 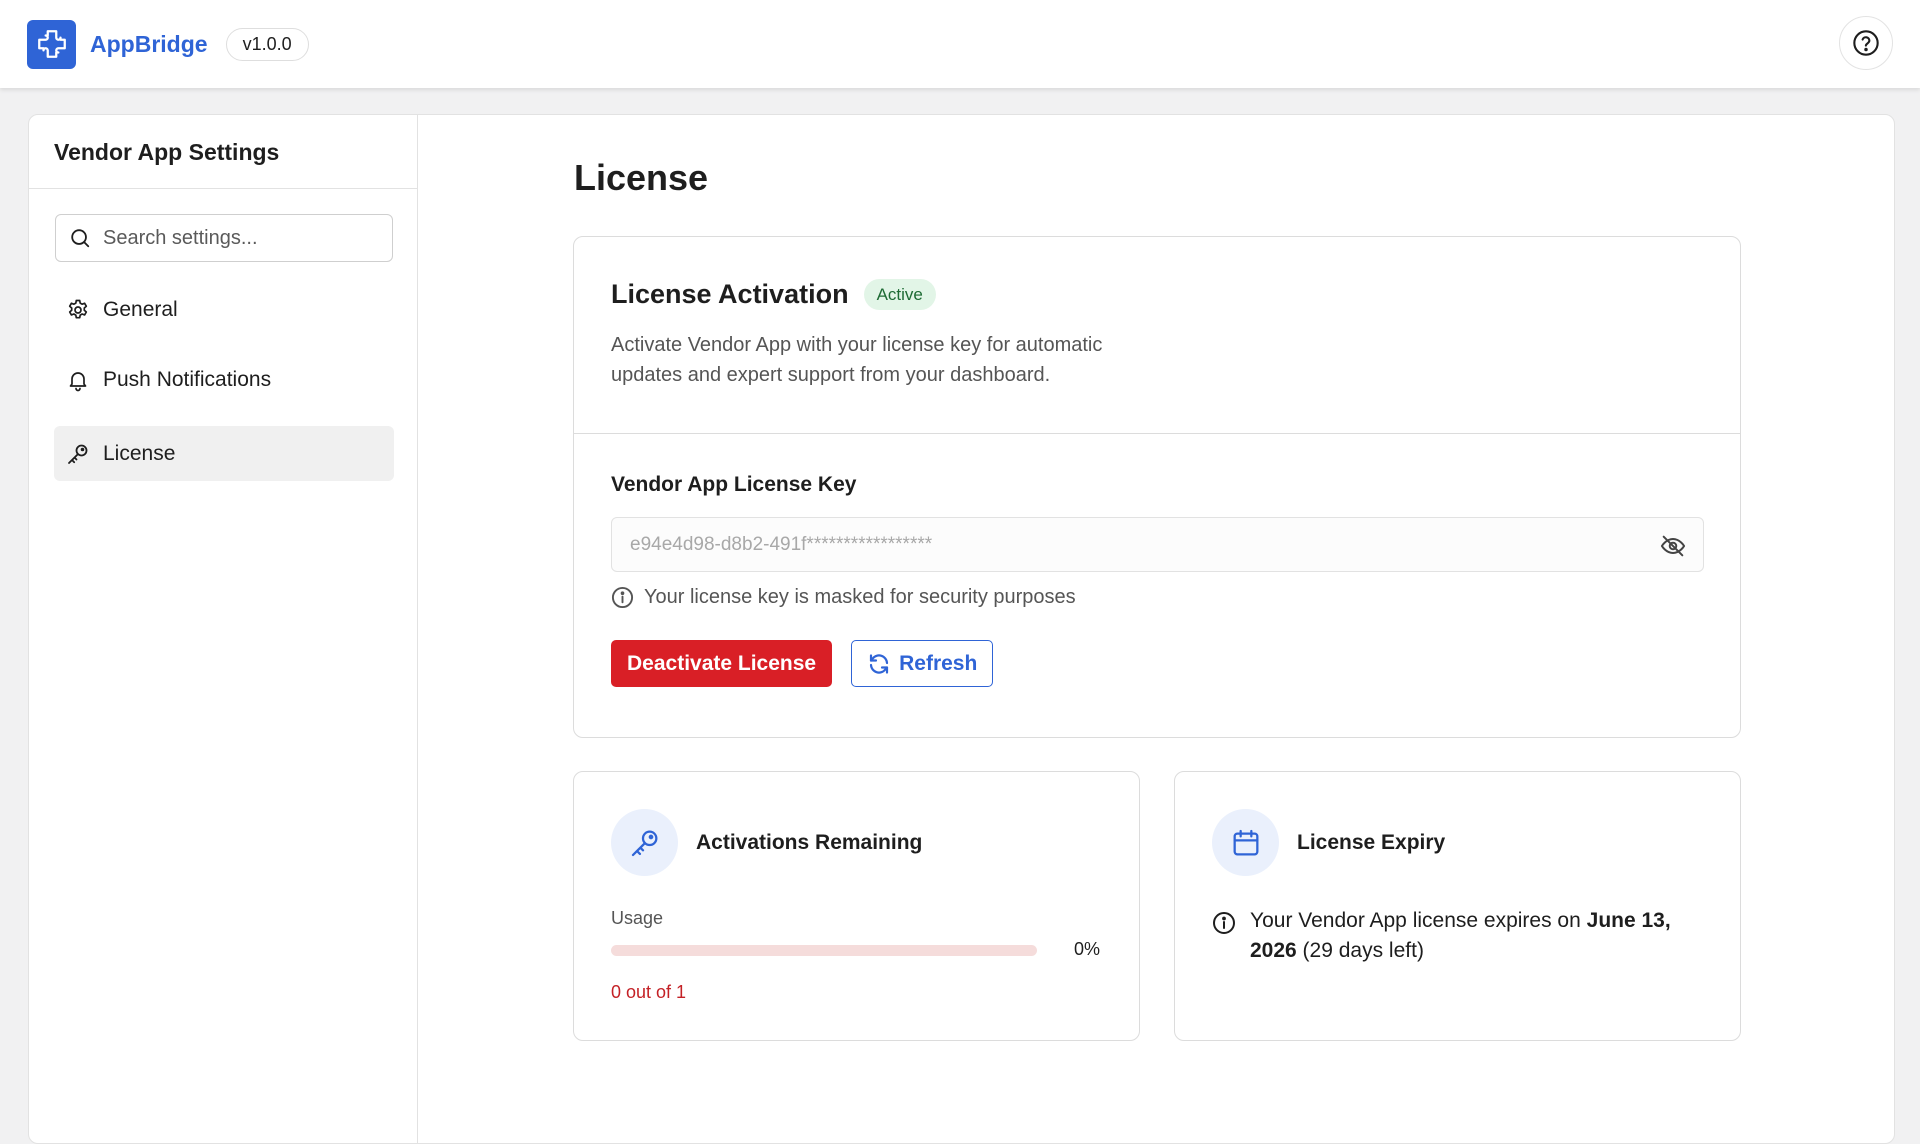 I want to click on expiry-days-left: (29 days left), so click(x=1360, y=950).